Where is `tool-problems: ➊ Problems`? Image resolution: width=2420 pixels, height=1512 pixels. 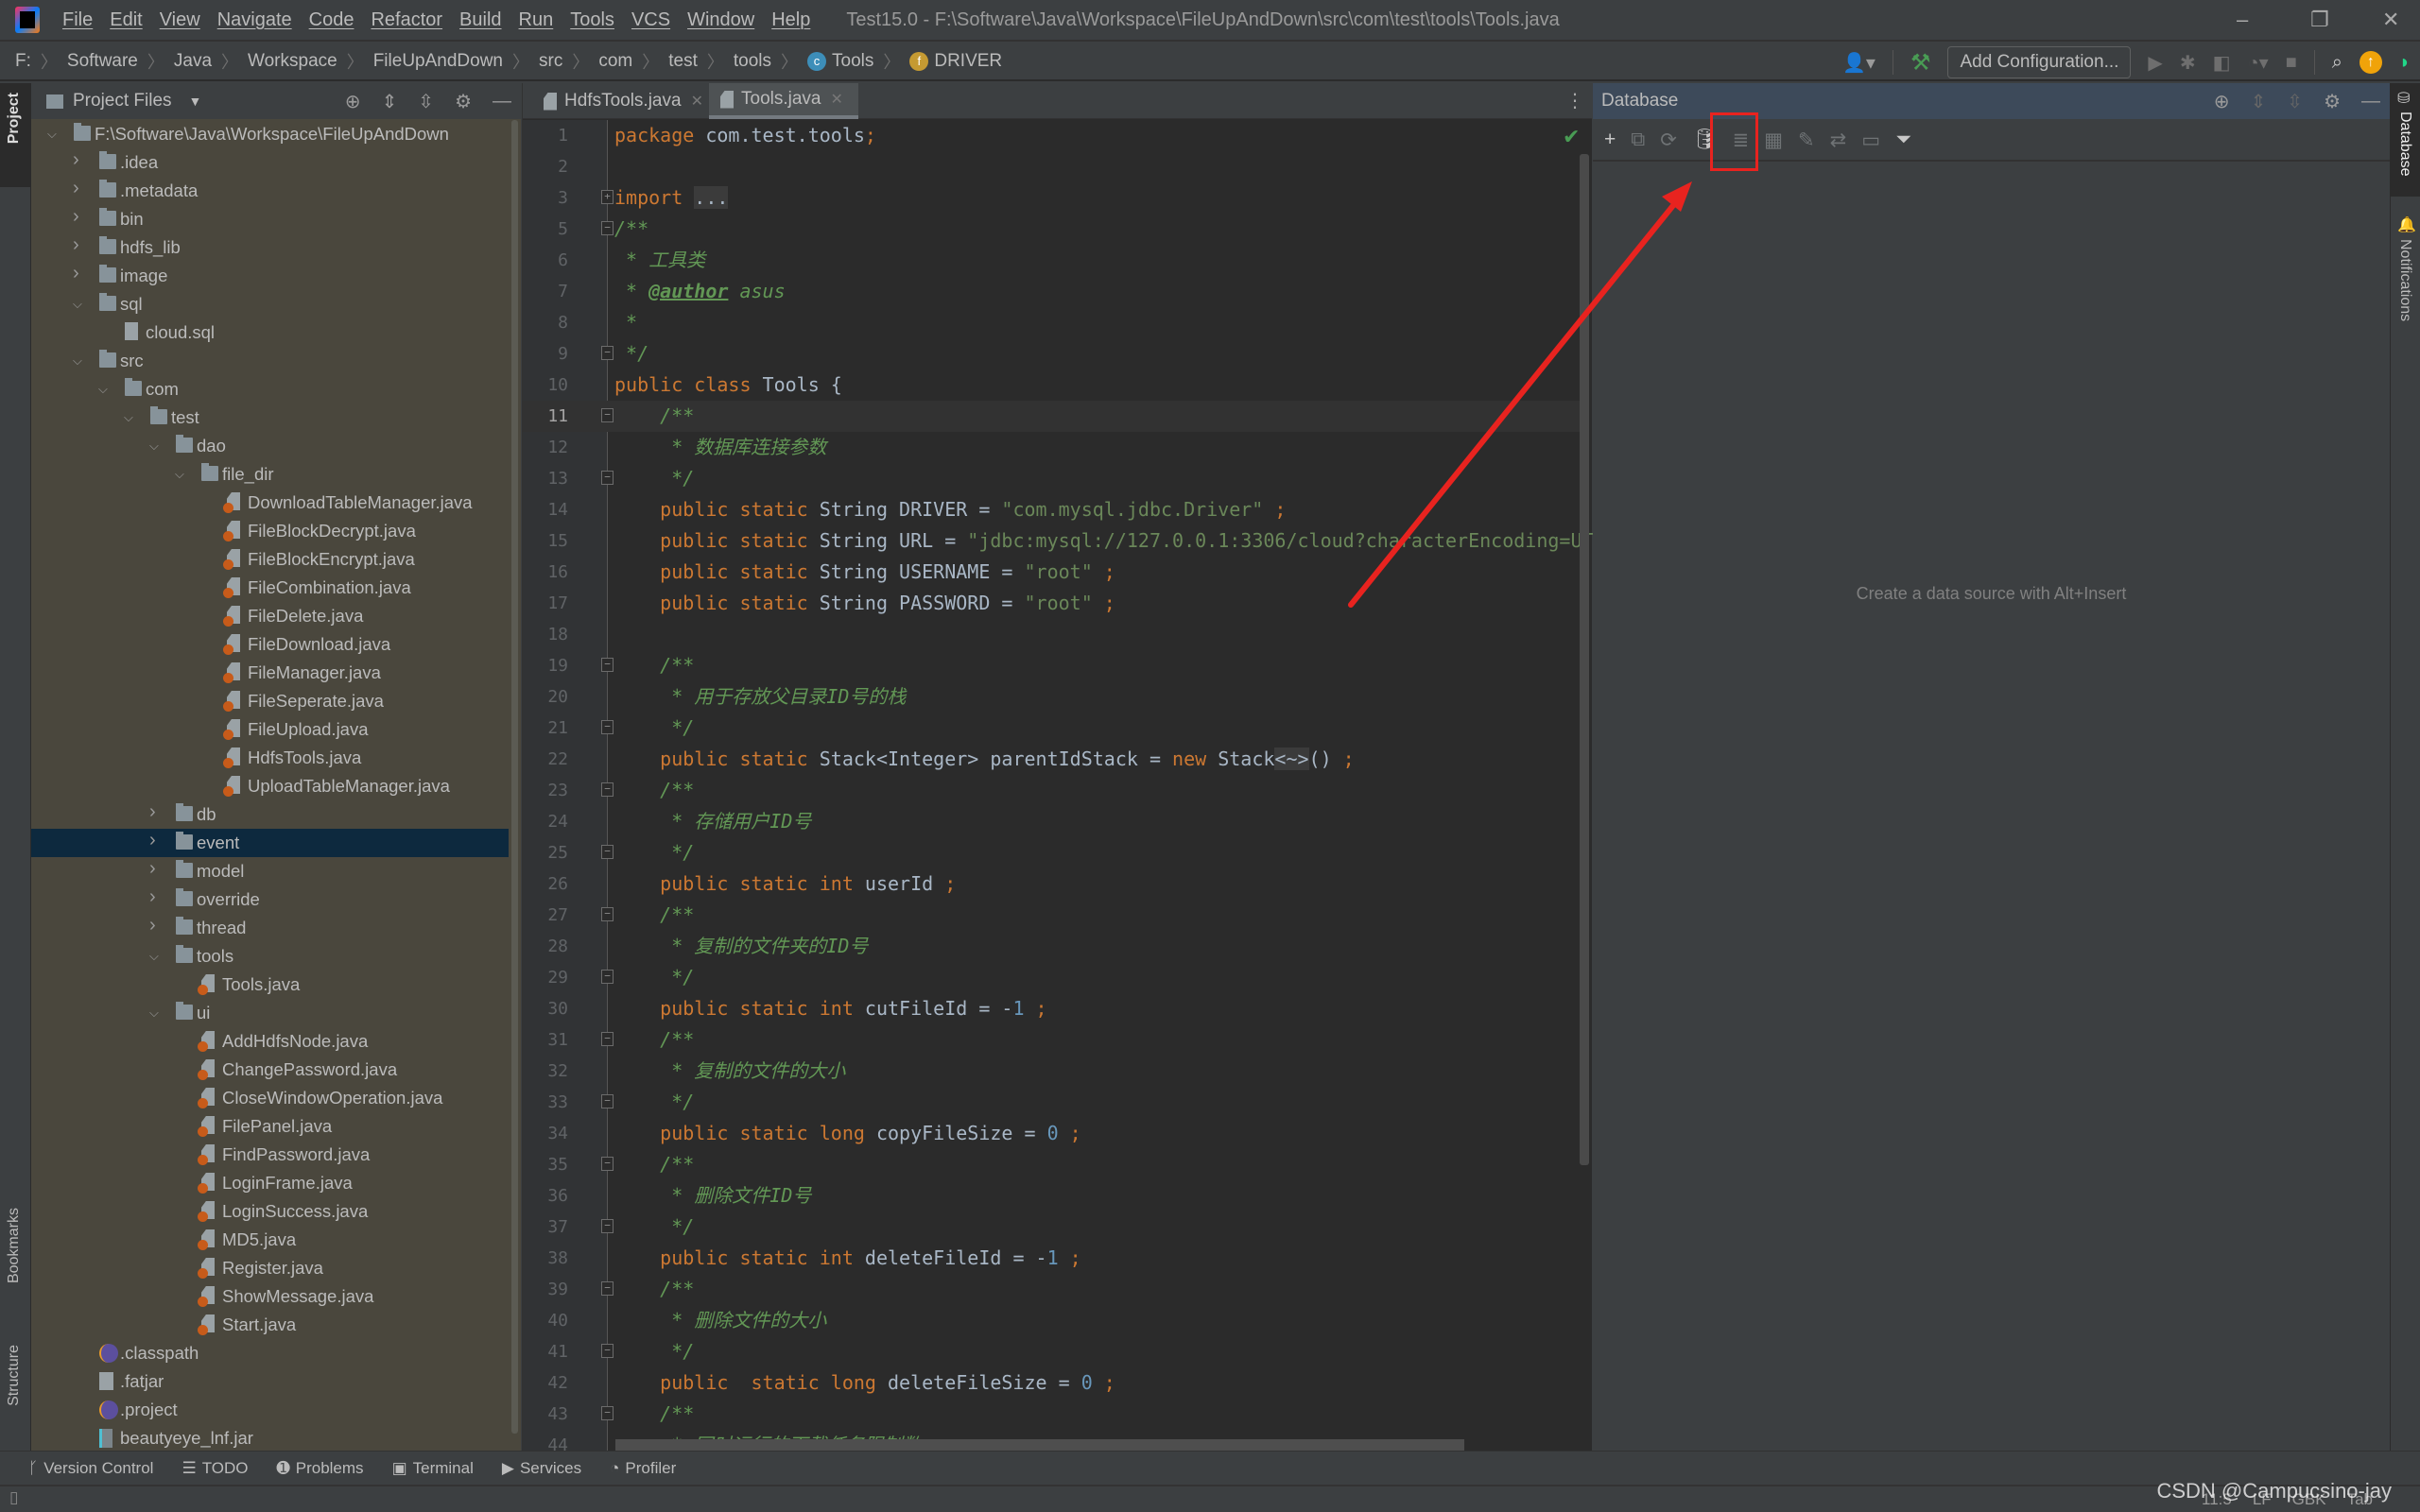 tool-problems: ➊ Problems is located at coordinates (320, 1468).